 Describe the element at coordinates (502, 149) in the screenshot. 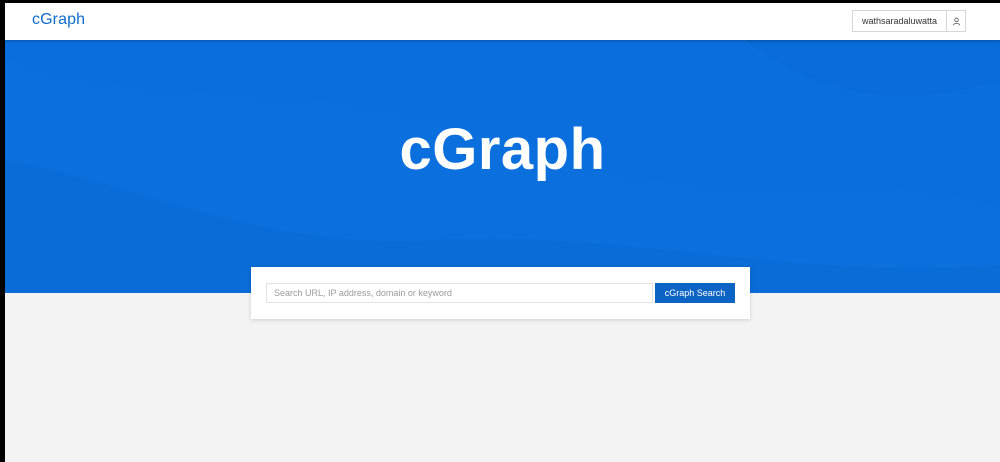

I see `hero-title: cGraph` at that location.